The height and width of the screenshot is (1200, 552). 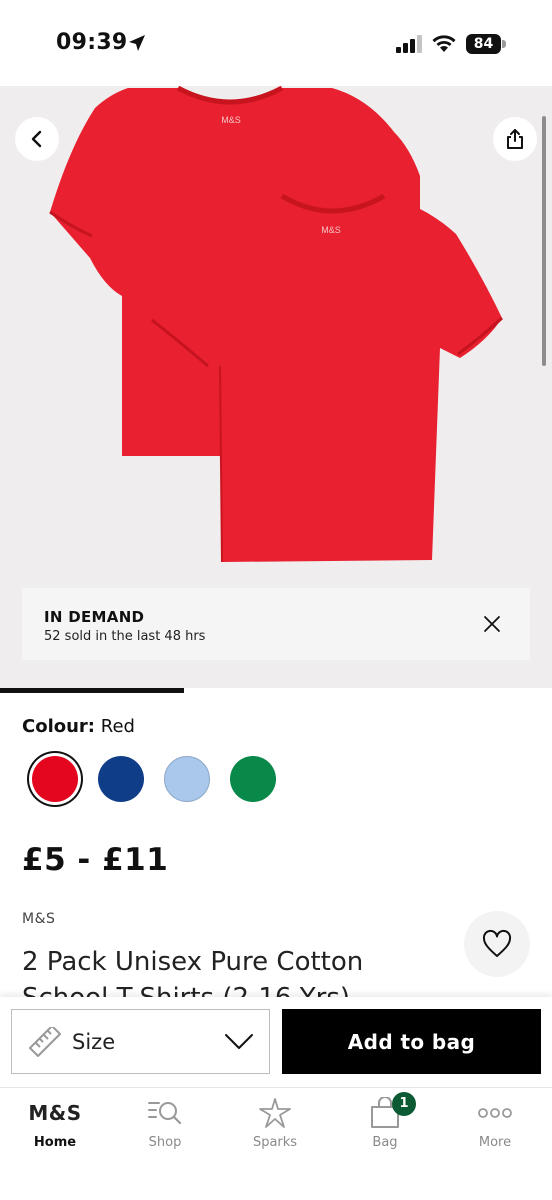 What do you see at coordinates (165, 1142) in the screenshot?
I see `tab-label: Shop` at bounding box center [165, 1142].